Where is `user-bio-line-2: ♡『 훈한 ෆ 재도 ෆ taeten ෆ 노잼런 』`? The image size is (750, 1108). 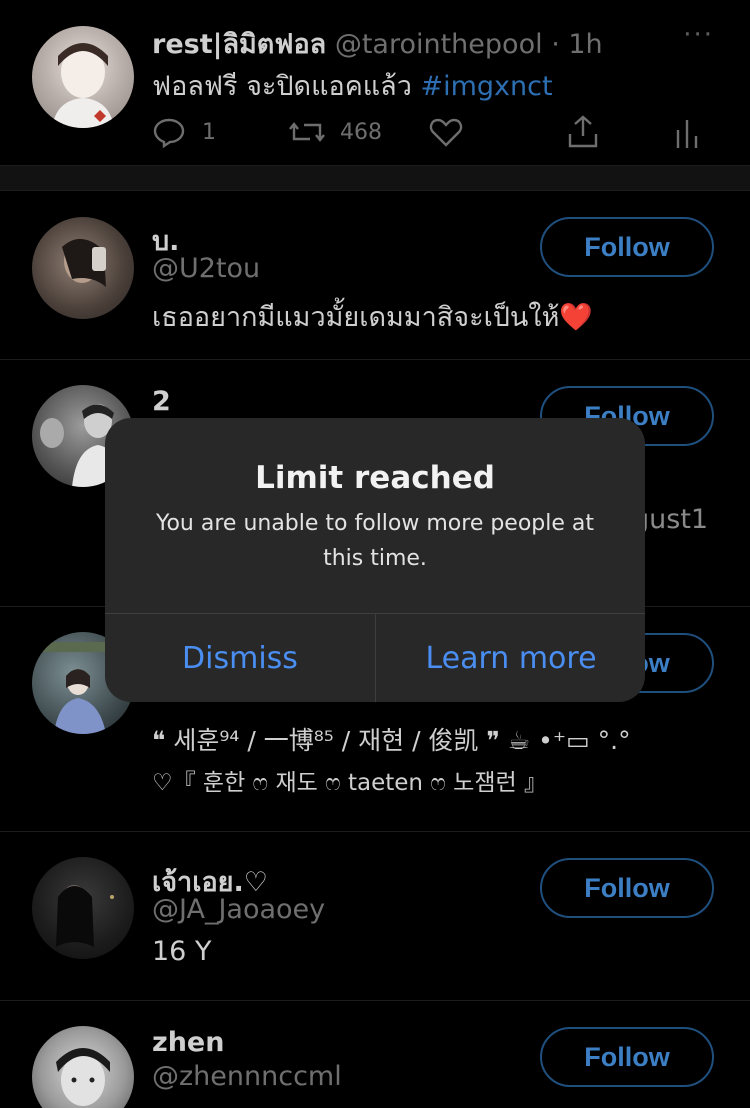
user-bio-line-2: ♡『 훈한 ෆ 재도 ෆ taeten ෆ 노잼런 』 is located at coordinates (349, 783).